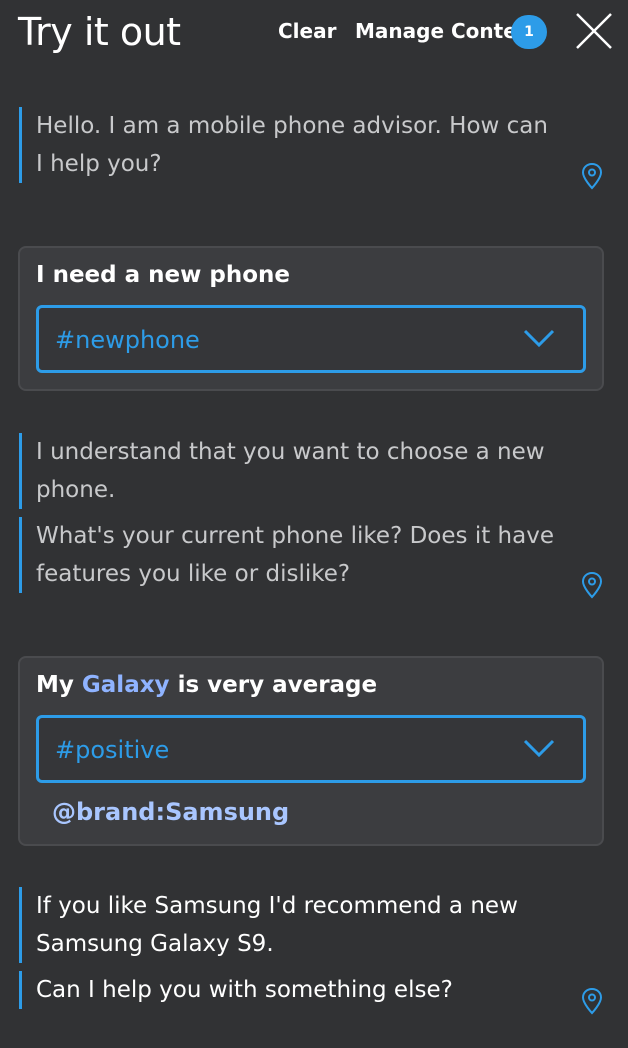 Image resolution: width=628 pixels, height=1048 pixels. I want to click on user-message-text: I need a new phone, so click(163, 275).